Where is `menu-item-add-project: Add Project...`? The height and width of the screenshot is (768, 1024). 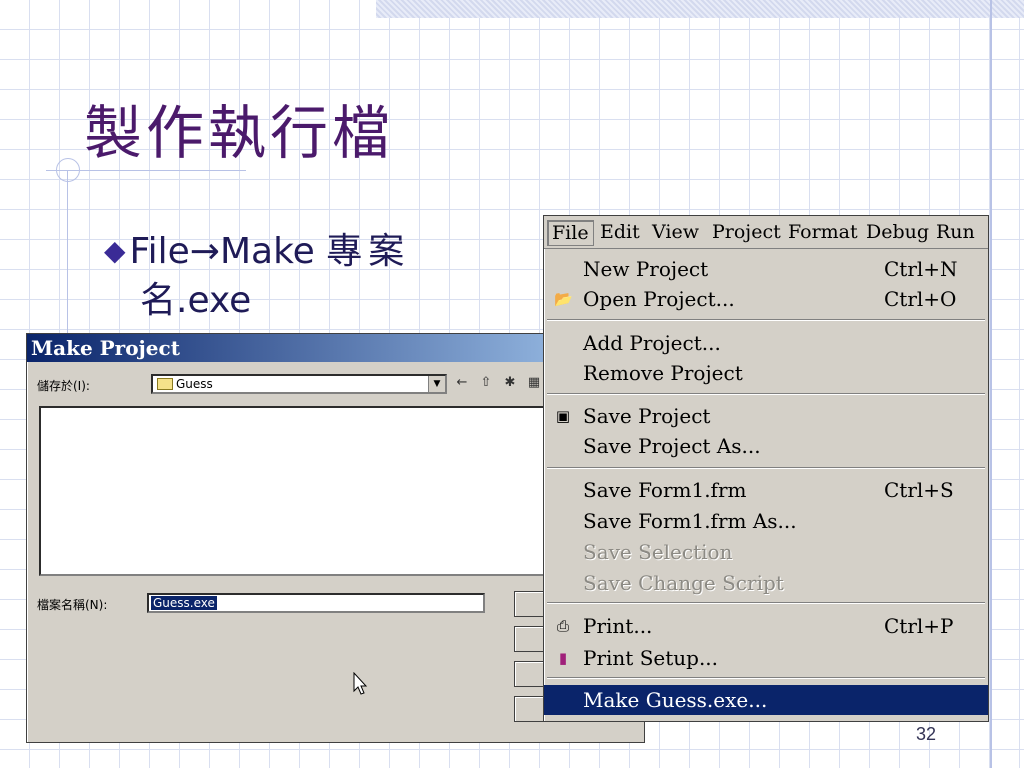 menu-item-add-project: Add Project... is located at coordinates (766, 343).